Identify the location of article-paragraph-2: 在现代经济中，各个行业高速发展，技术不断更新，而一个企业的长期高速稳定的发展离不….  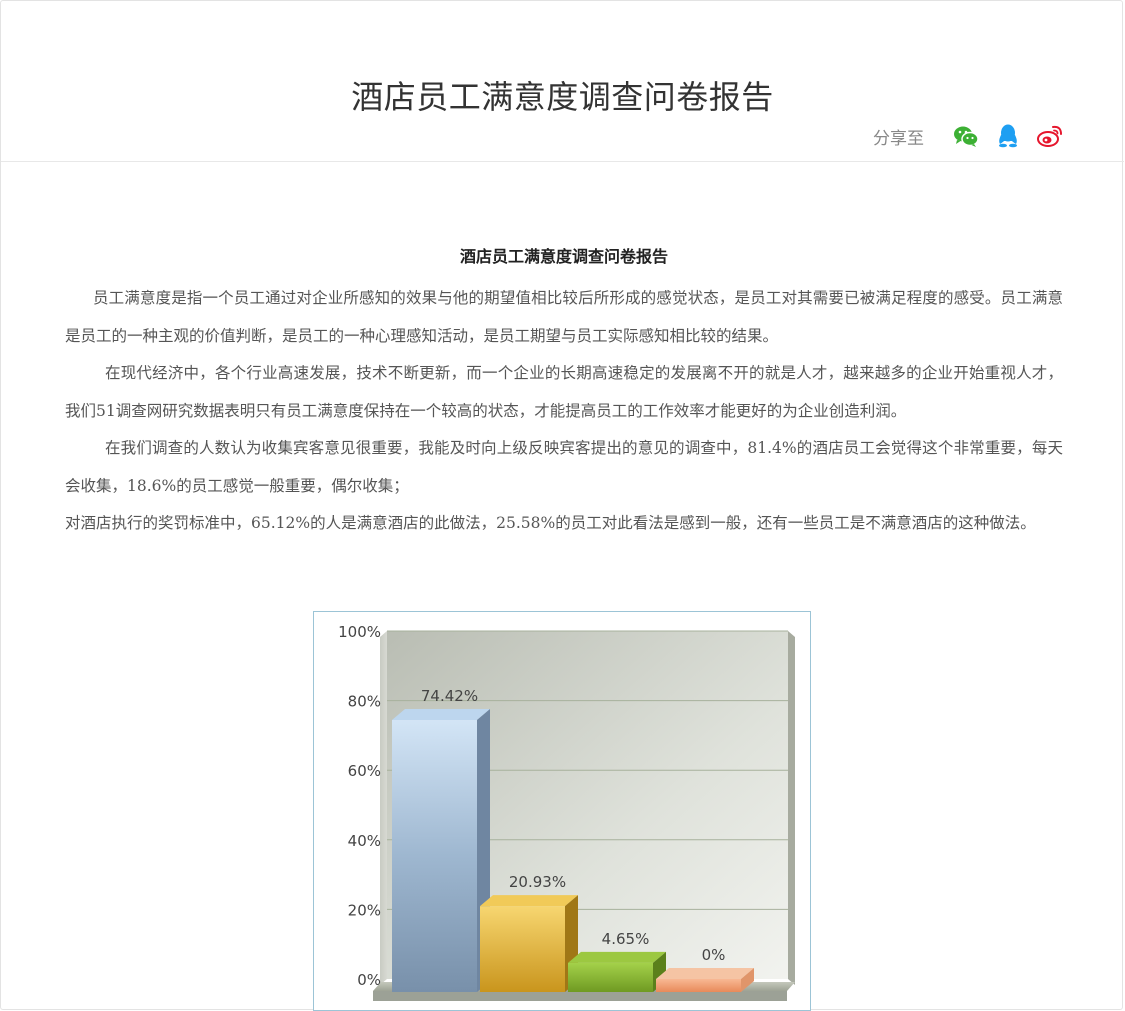
(564, 392).